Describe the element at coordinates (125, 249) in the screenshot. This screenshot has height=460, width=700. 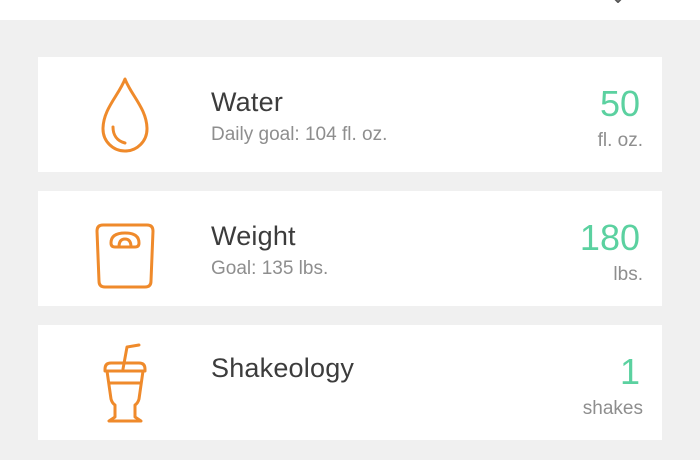
I see `scale-icon` at that location.